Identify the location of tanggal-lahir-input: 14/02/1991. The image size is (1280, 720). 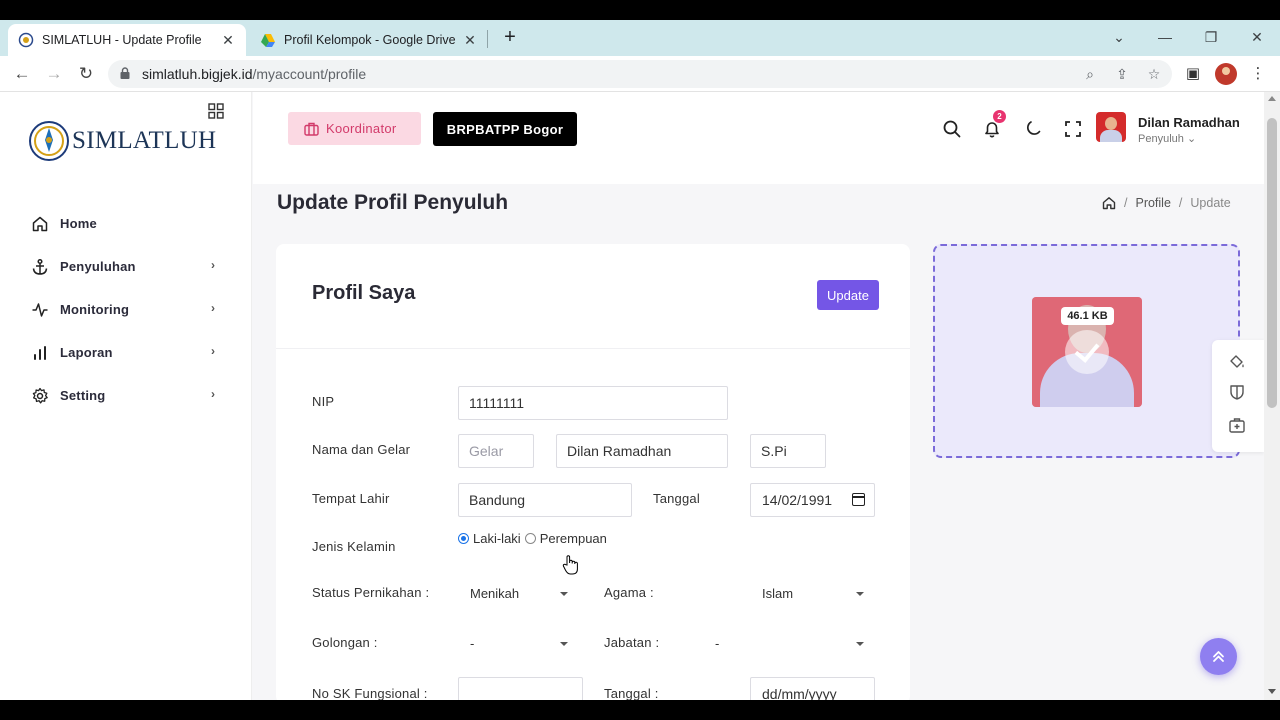
(812, 500).